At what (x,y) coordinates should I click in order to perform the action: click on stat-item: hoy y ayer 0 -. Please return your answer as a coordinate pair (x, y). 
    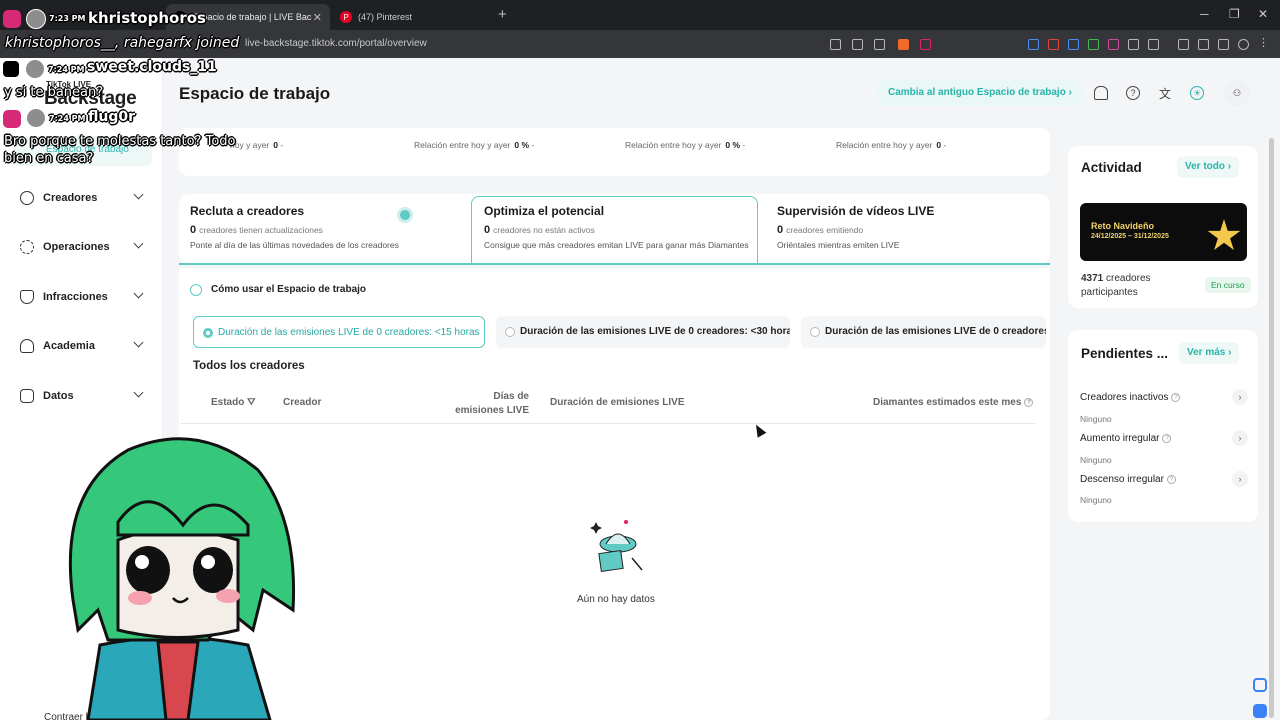
    Looking at the image, I should click on (257, 145).